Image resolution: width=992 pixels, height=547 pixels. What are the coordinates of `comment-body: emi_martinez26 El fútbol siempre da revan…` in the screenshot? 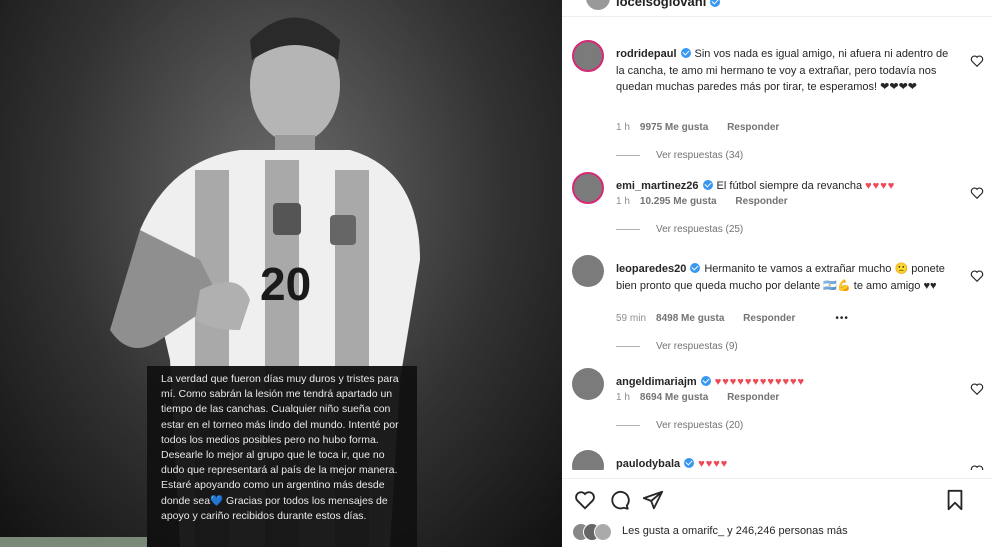 It's located at (786, 186).